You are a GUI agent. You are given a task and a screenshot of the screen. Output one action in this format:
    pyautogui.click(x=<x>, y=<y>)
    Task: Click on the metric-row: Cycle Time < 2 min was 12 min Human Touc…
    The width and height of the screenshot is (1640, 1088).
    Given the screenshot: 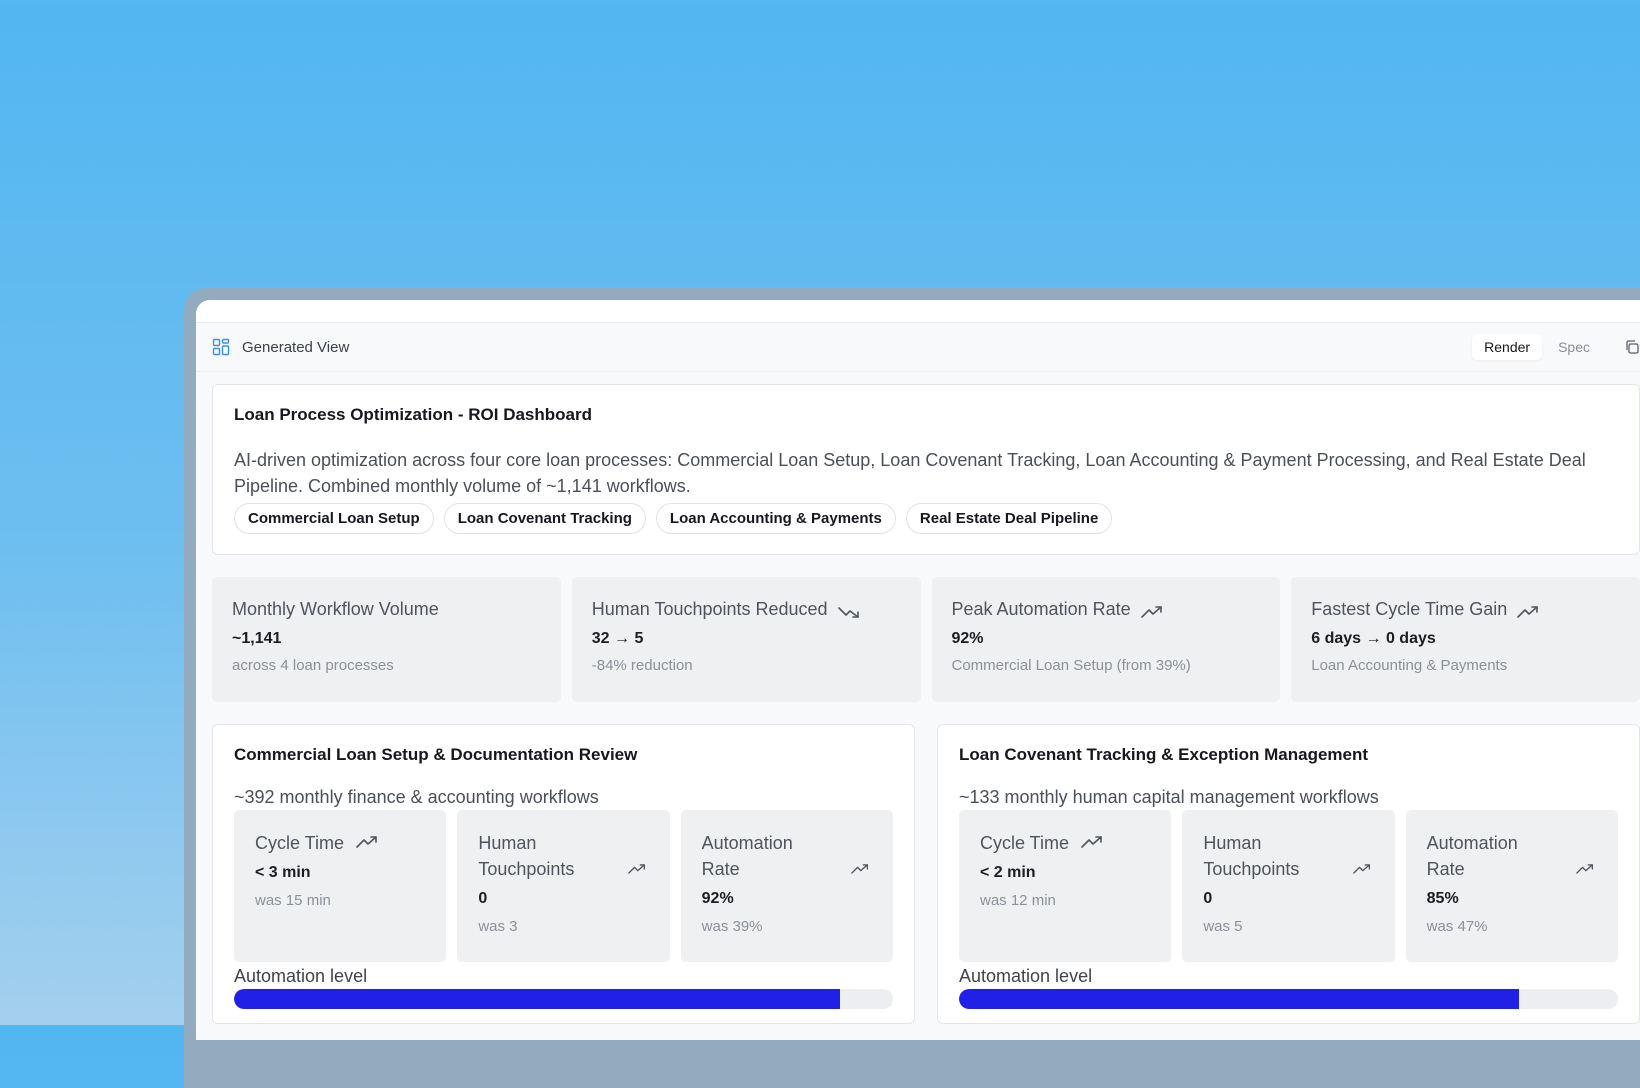 What is the action you would take?
    pyautogui.click(x=1288, y=886)
    